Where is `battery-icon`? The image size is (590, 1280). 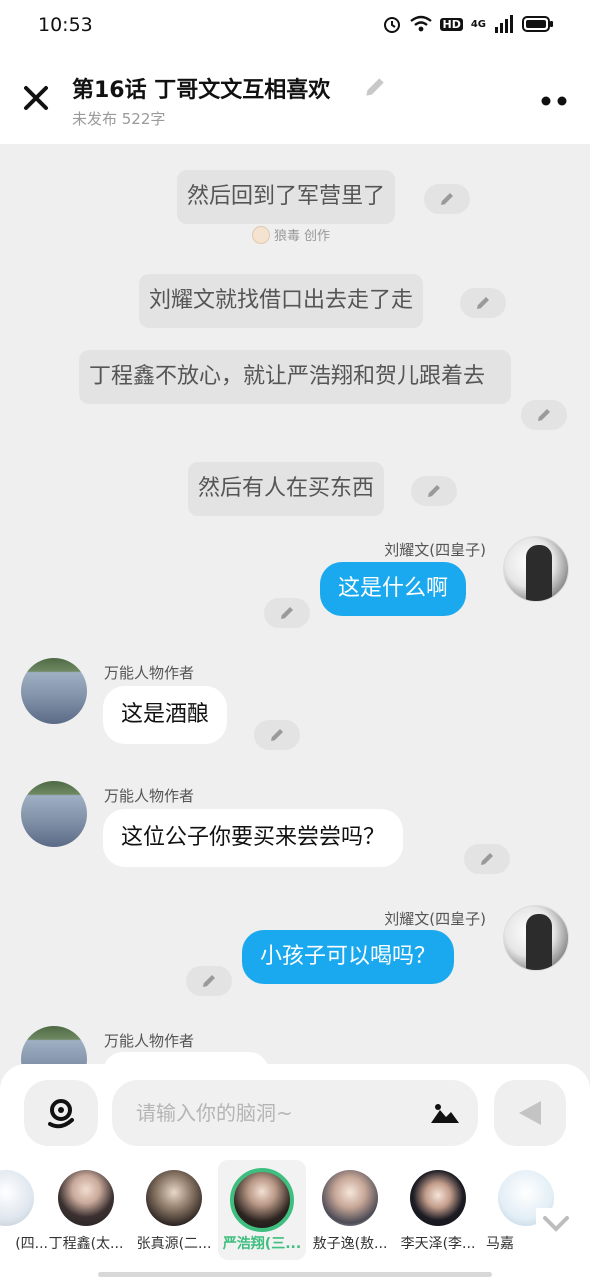
battery-icon is located at coordinates (537, 24).